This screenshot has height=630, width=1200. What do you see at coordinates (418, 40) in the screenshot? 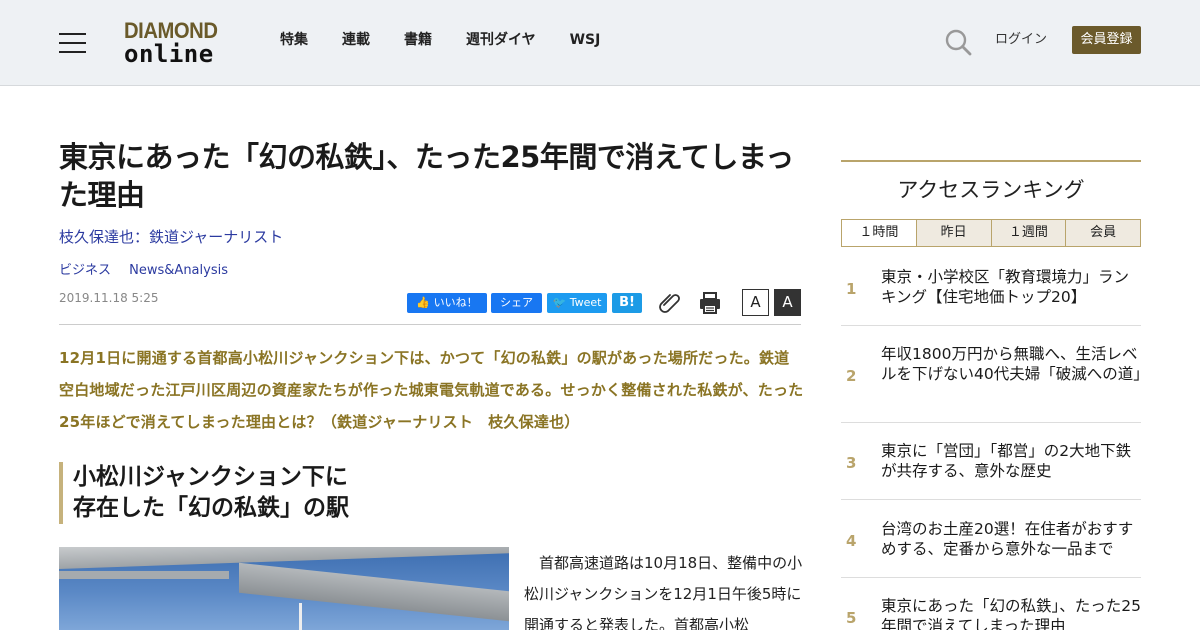
I see `nav-item-books: 書籍` at bounding box center [418, 40].